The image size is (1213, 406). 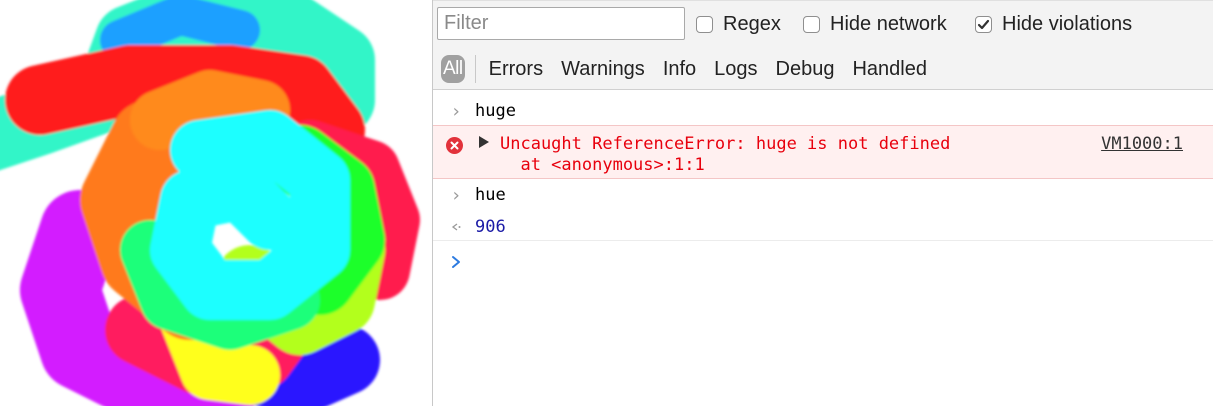 What do you see at coordinates (602, 165) in the screenshot?
I see `error-stack: at <anonymous>:1:1` at bounding box center [602, 165].